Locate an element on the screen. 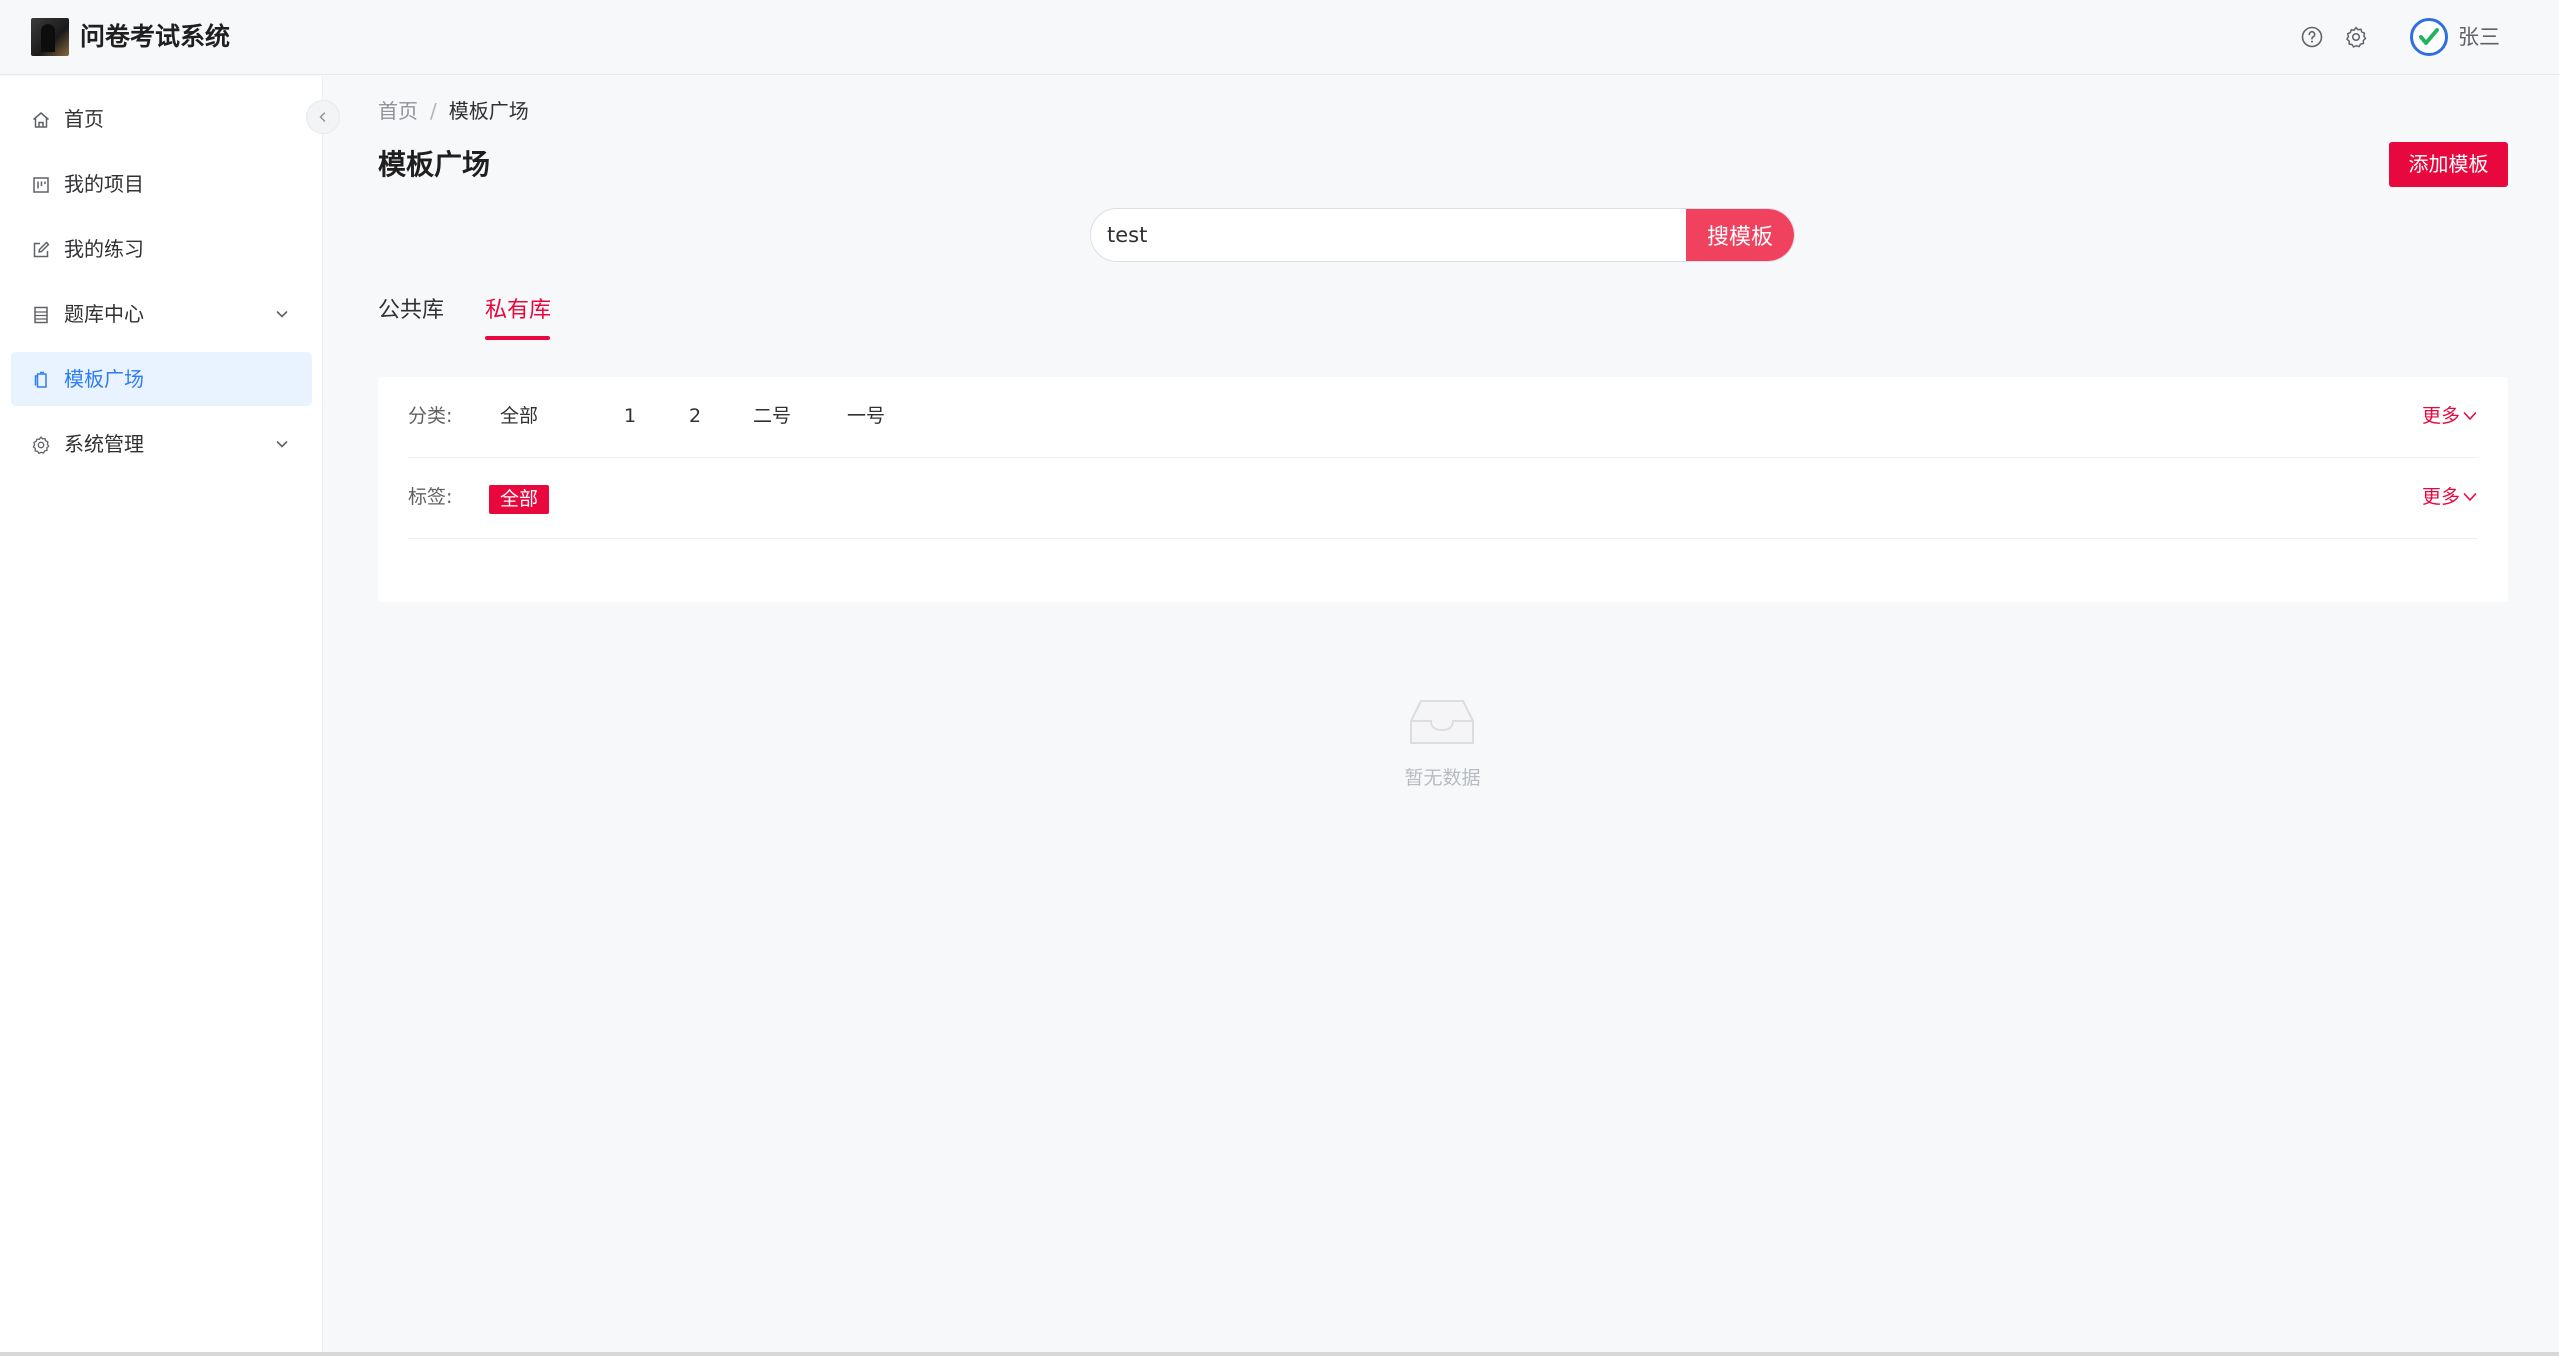 The image size is (2559, 1356). sidebar-collapse-button is located at coordinates (323, 117).